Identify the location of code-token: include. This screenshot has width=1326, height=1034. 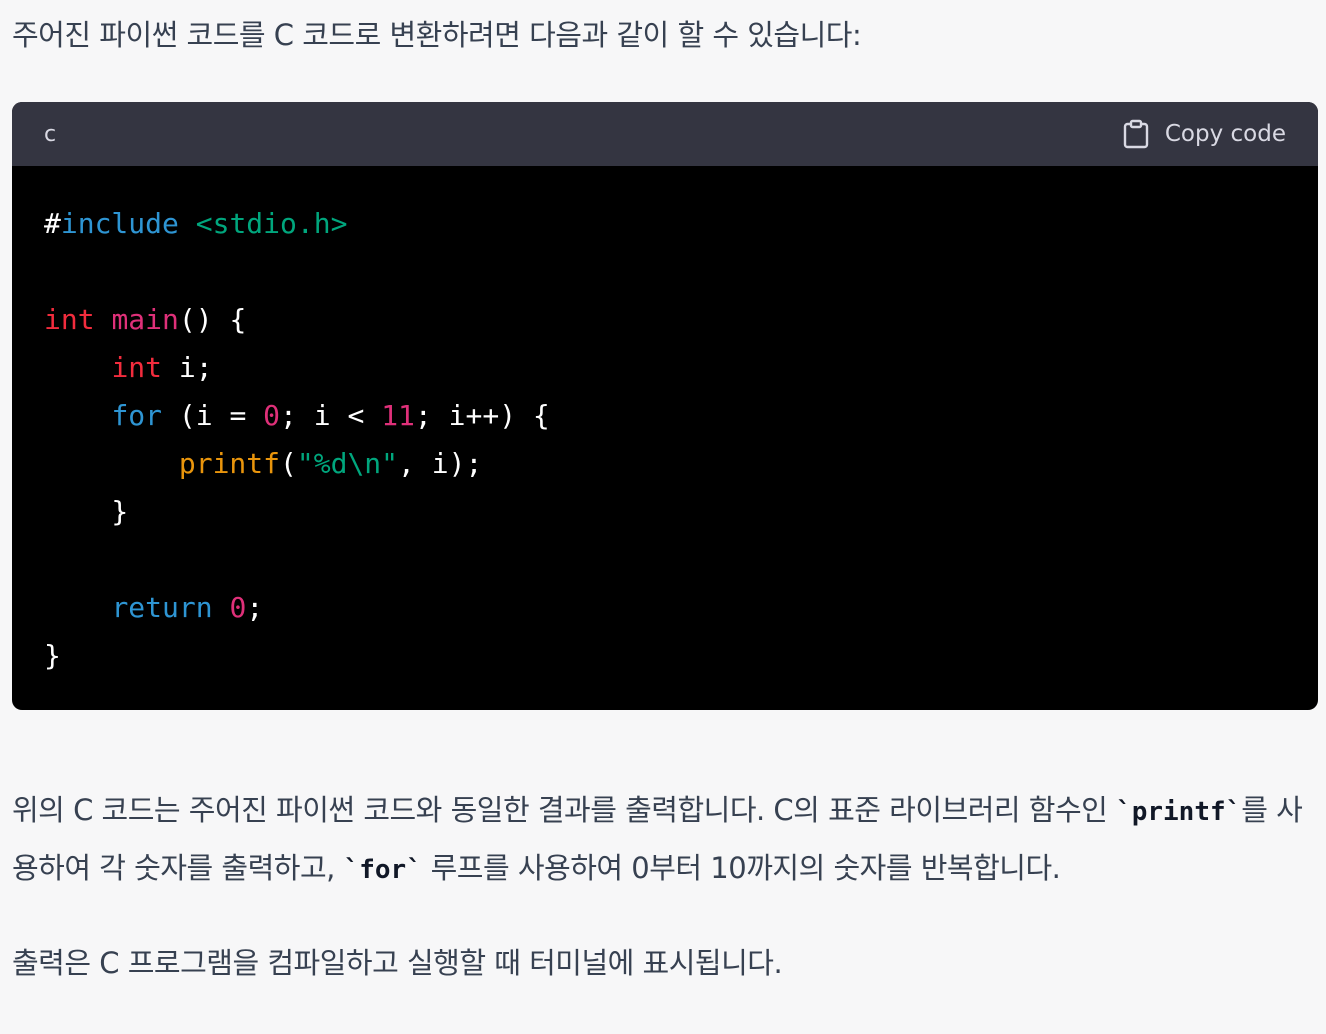
(119, 223).